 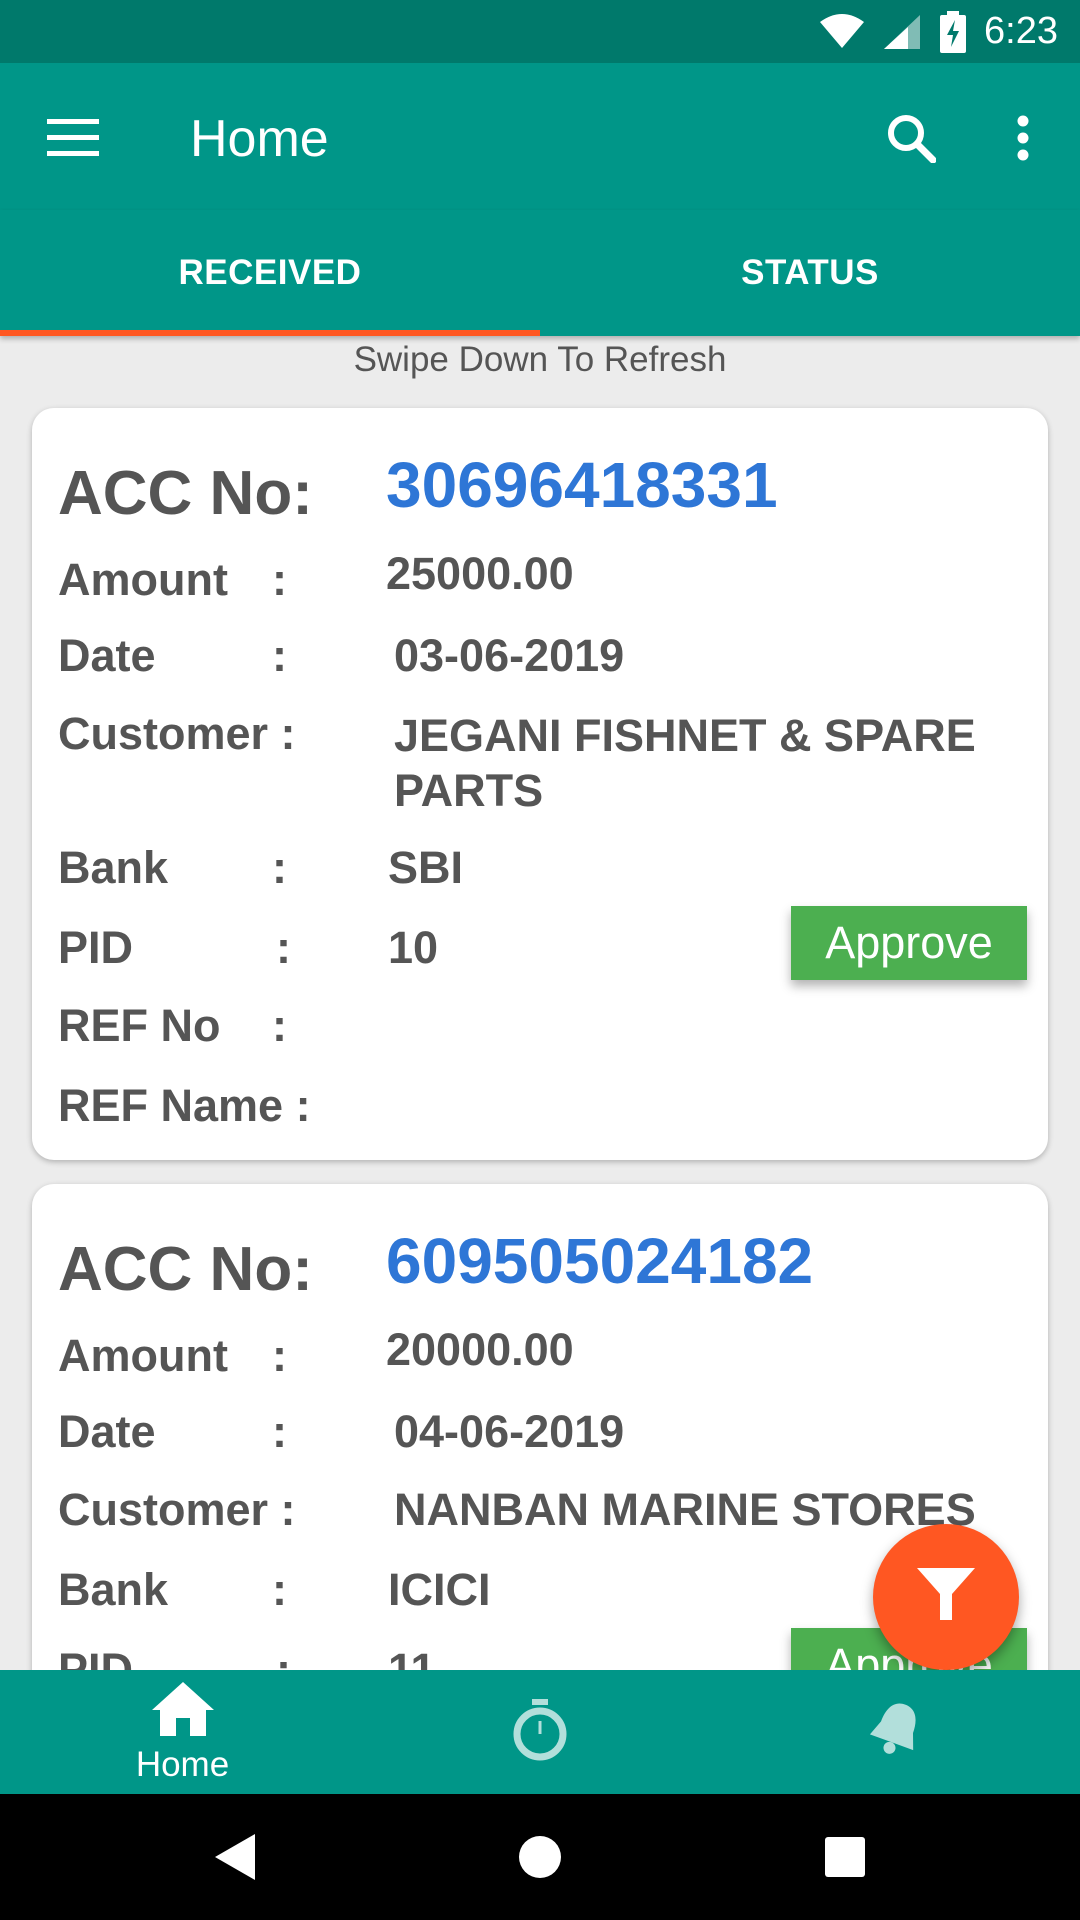 I want to click on app-title: Home, so click(x=259, y=139).